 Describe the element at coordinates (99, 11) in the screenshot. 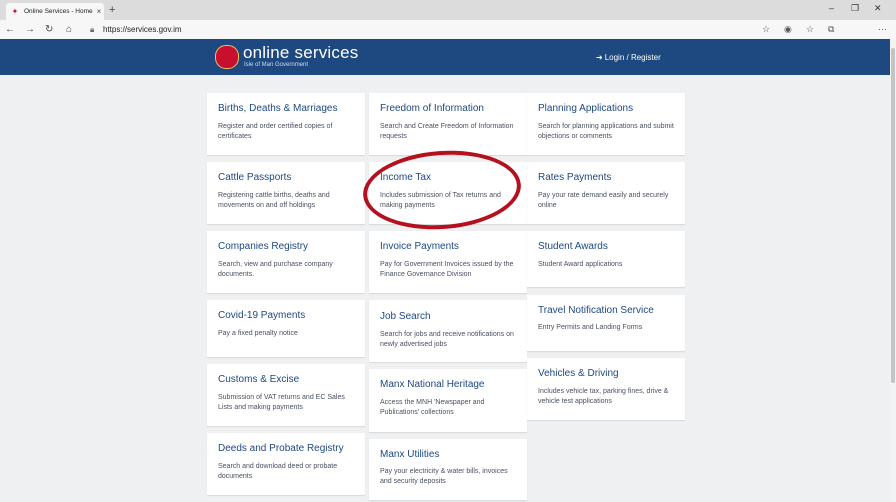

I see `close-tab-icon: ×` at that location.